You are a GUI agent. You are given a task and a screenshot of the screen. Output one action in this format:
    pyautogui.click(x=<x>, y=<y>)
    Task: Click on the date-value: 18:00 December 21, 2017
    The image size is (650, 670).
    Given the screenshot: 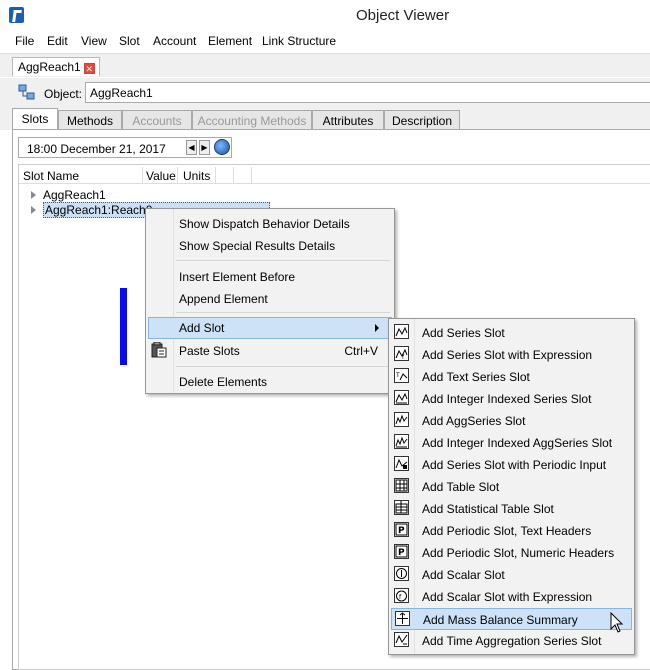 What is the action you would take?
    pyautogui.click(x=96, y=149)
    